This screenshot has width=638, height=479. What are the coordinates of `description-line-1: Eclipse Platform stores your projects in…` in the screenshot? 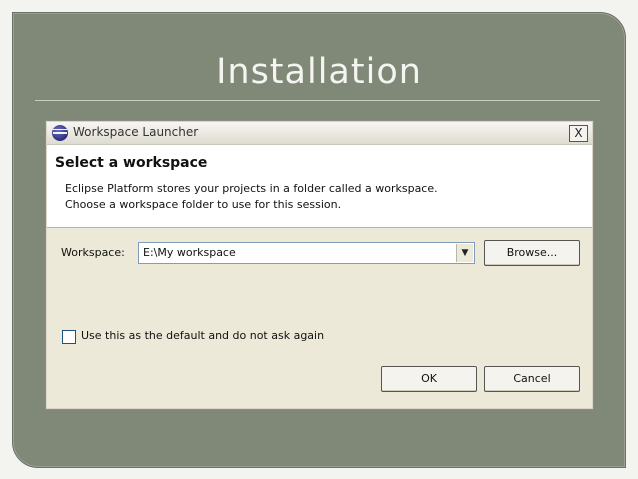 It's located at (251, 188).